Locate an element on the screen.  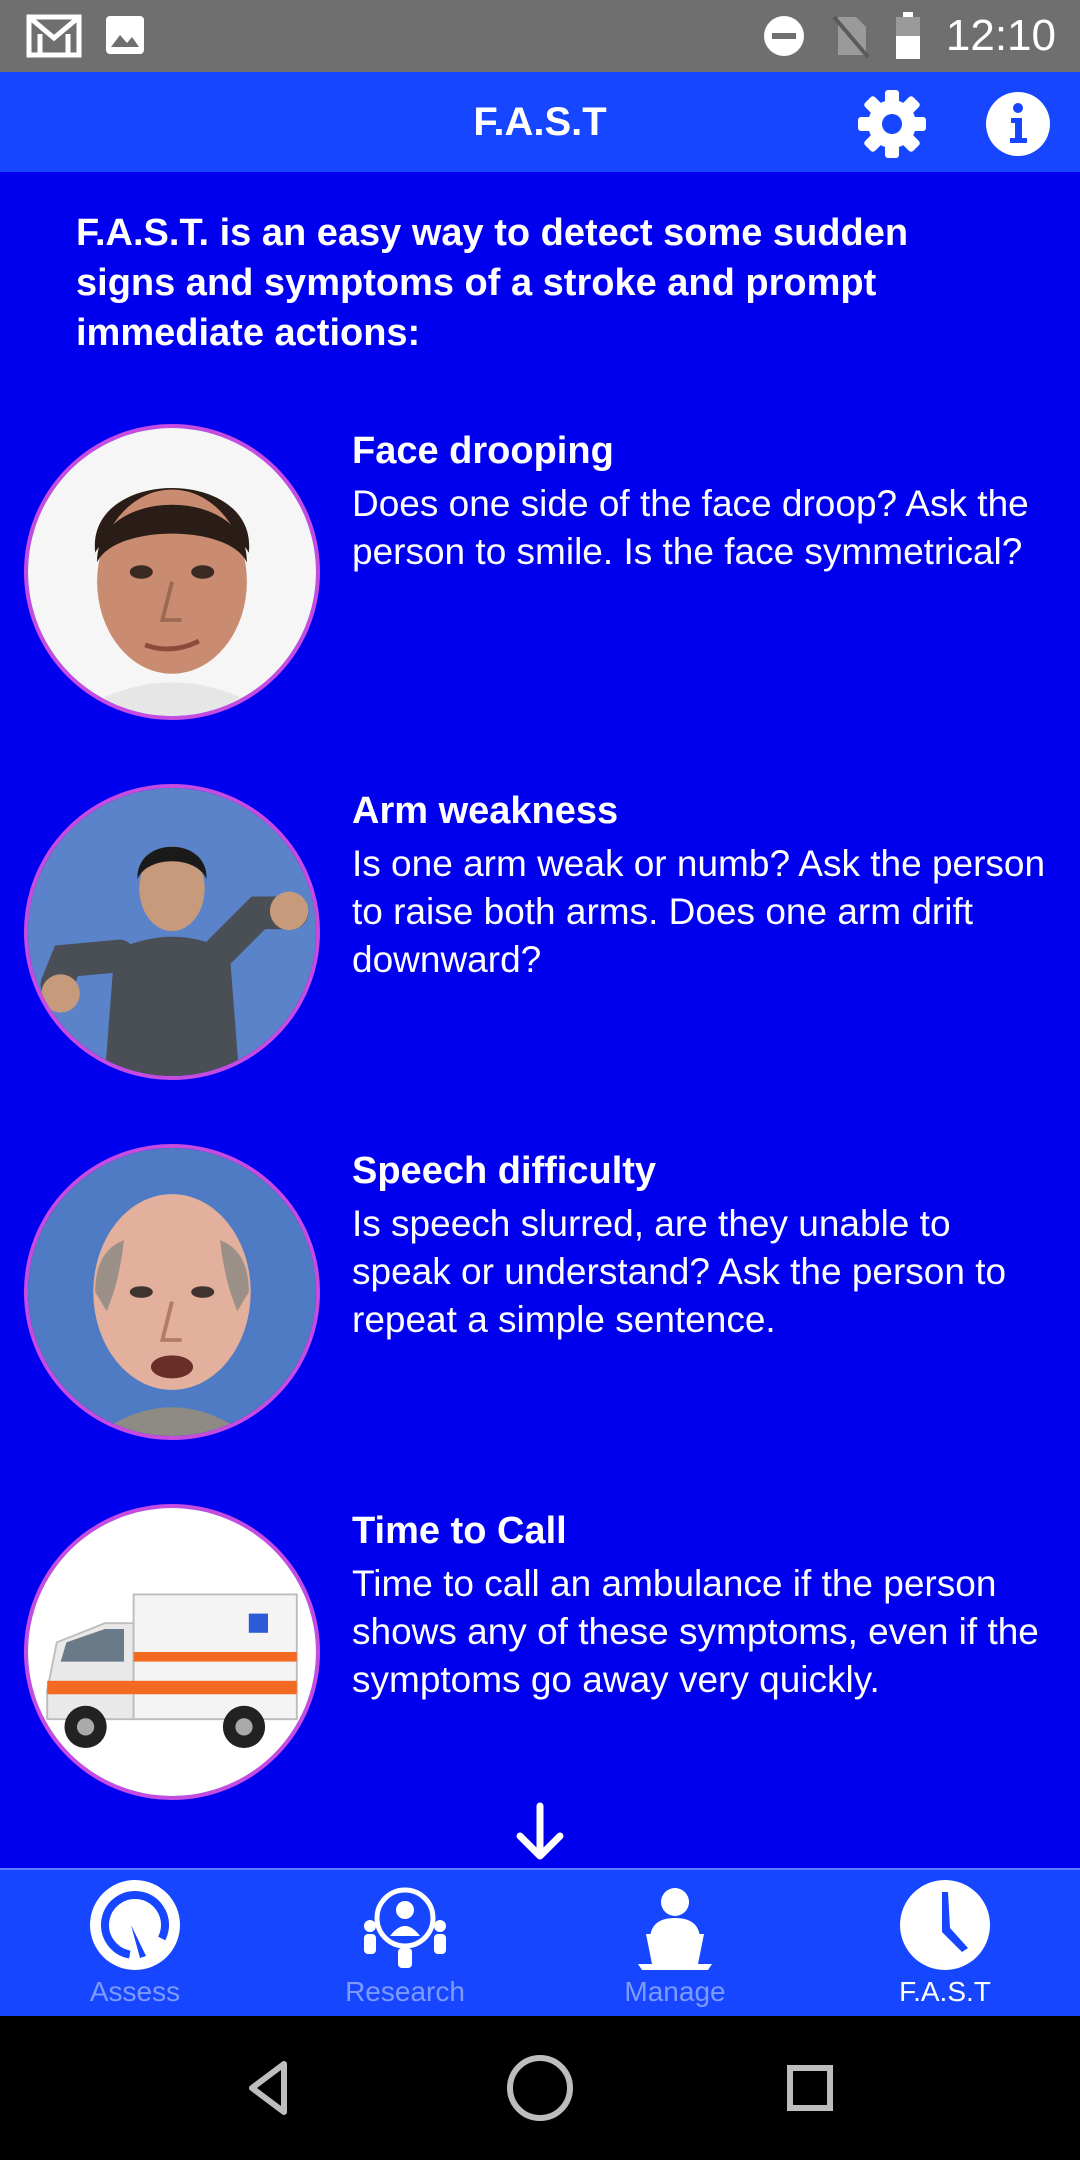
gear-icon is located at coordinates (892, 124).